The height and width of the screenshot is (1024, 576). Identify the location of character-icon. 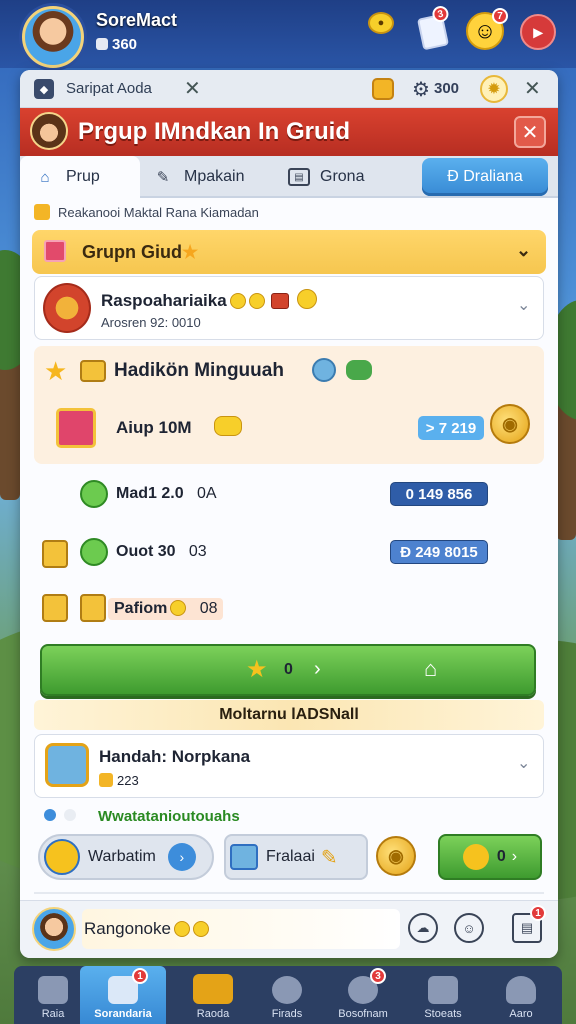
(49, 131).